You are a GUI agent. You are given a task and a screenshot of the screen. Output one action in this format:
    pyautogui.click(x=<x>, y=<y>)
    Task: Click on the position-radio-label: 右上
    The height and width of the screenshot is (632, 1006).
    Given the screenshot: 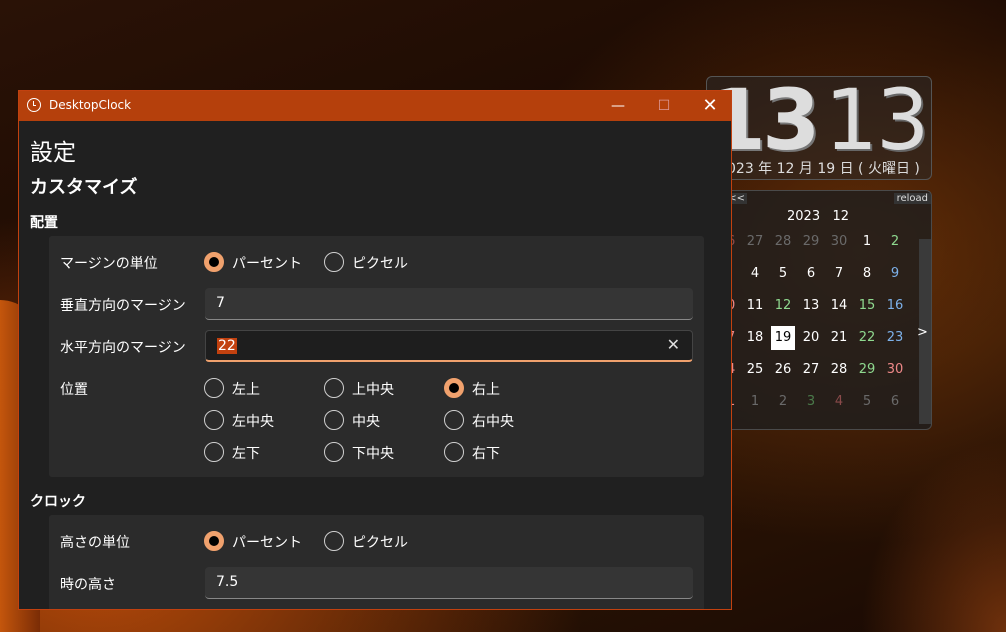 What is the action you would take?
    pyautogui.click(x=486, y=389)
    